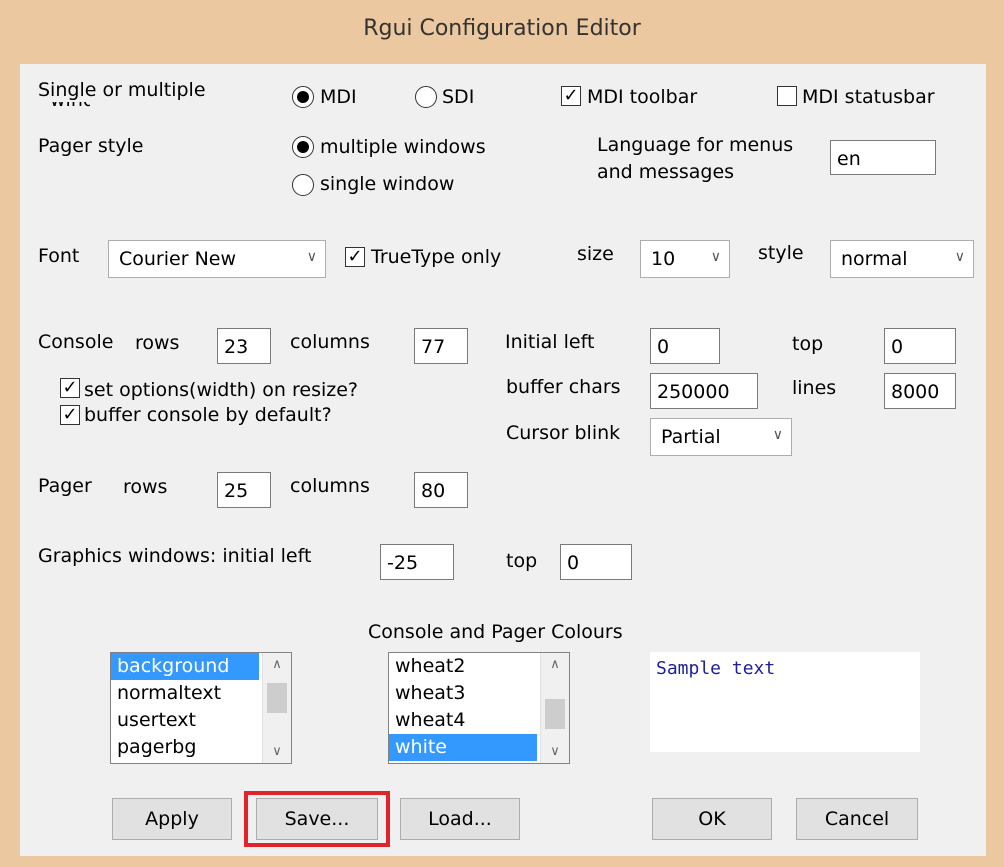 The height and width of the screenshot is (867, 1004). Describe the element at coordinates (355, 257) in the screenshot. I see `truetype-only-checkbox: ✓` at that location.